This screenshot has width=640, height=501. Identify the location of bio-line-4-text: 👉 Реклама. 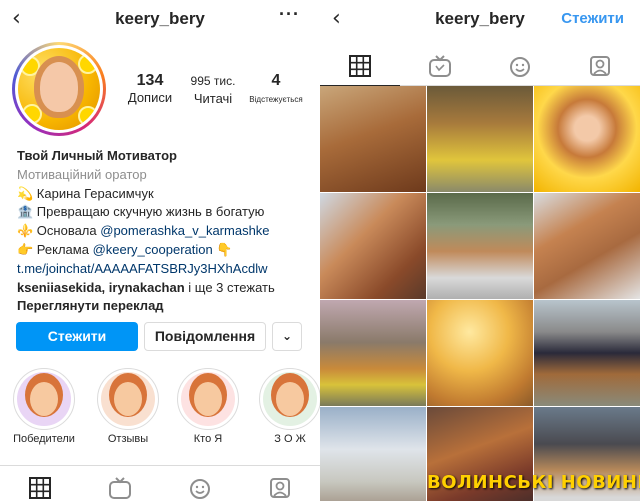
(55, 249).